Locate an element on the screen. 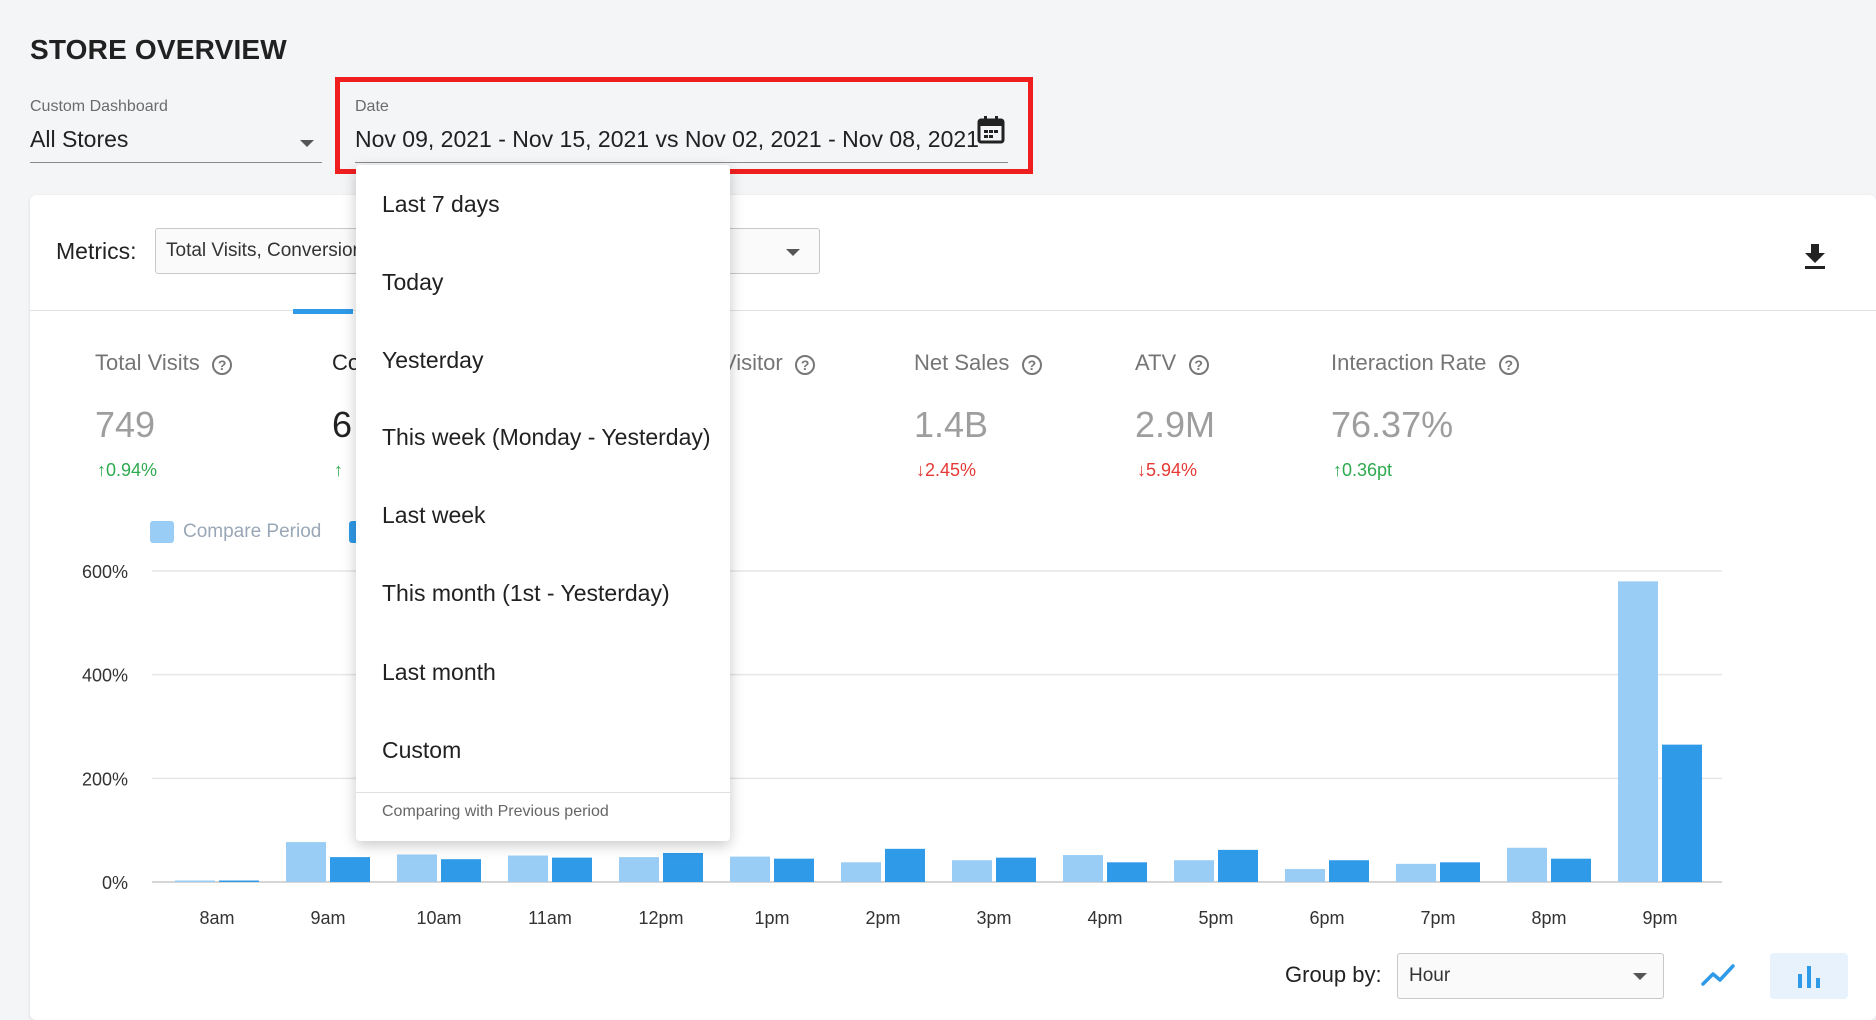 This screenshot has height=1020, width=1876. x-tick-label: 11am is located at coordinates (550, 918).